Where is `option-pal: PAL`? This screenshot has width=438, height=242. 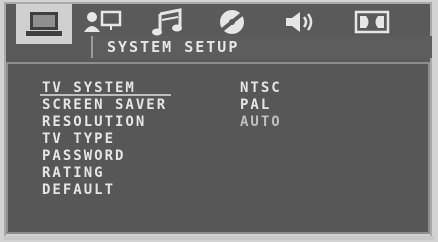 option-pal: PAL is located at coordinates (261, 105).